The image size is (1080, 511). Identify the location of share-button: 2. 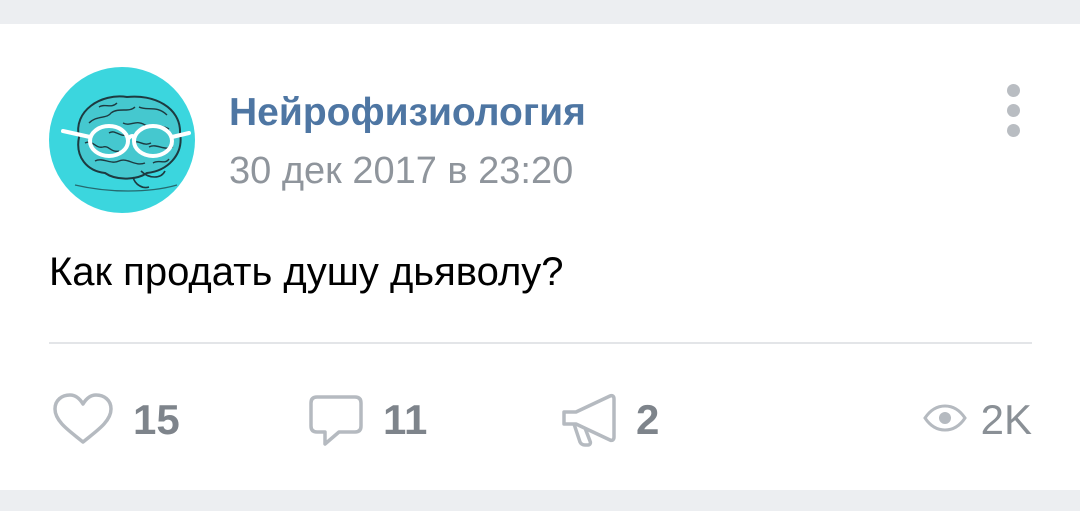
(609, 420).